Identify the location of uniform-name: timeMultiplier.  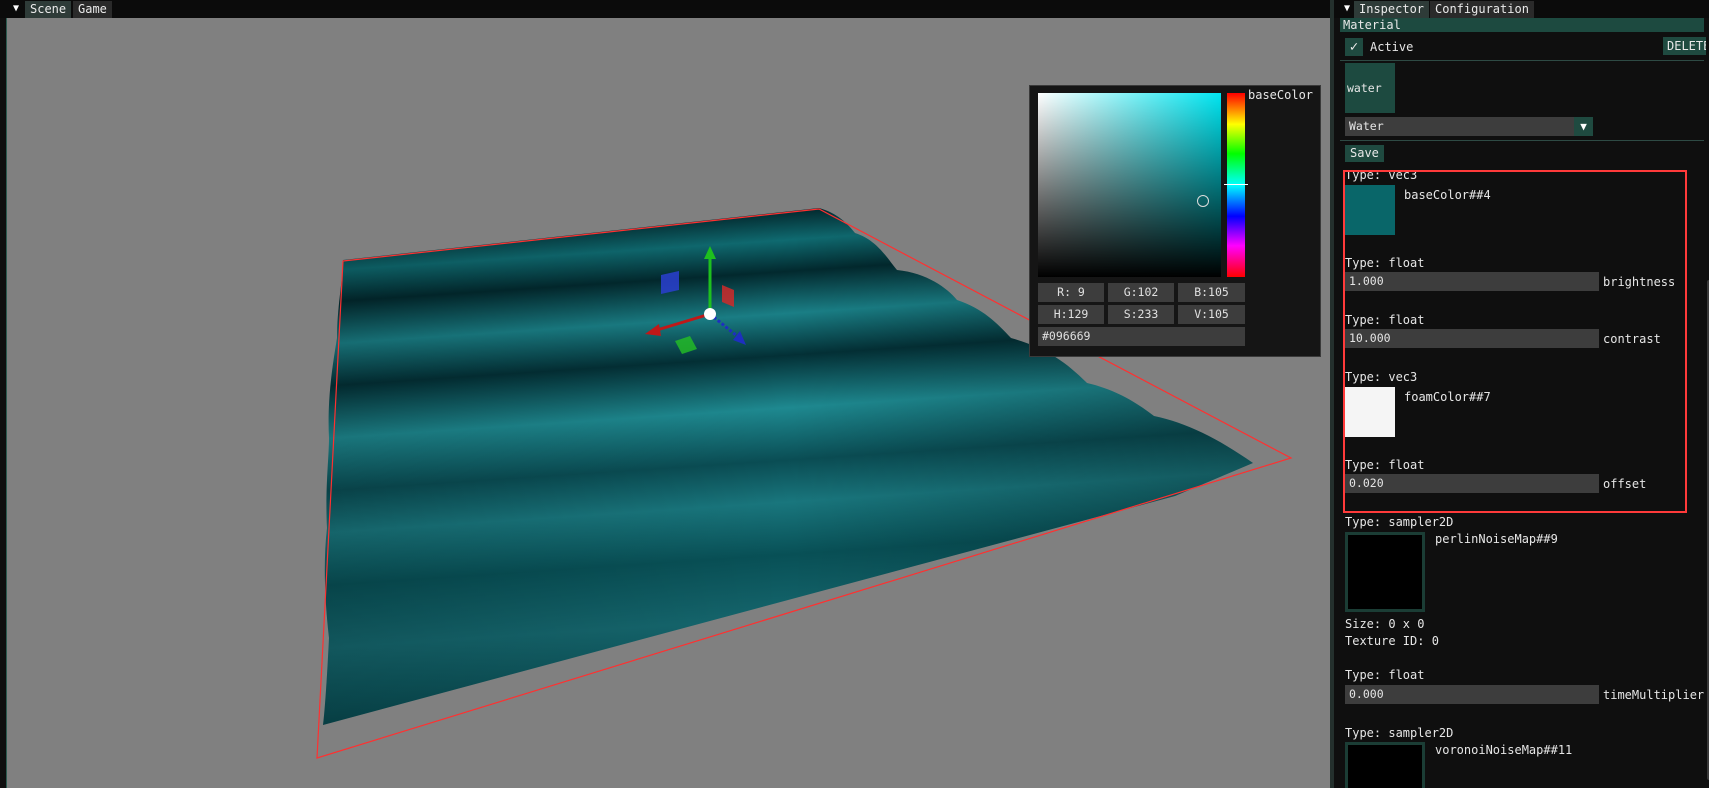
(1654, 695).